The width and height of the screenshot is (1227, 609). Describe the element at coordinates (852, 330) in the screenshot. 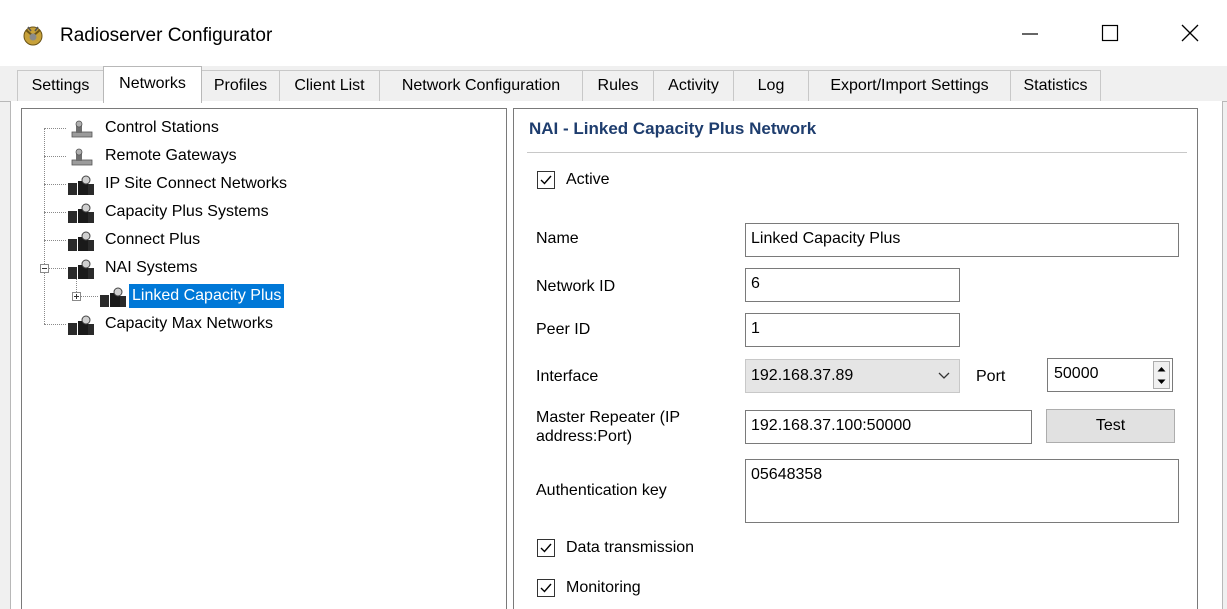

I see `peer-id-field: 1` at that location.